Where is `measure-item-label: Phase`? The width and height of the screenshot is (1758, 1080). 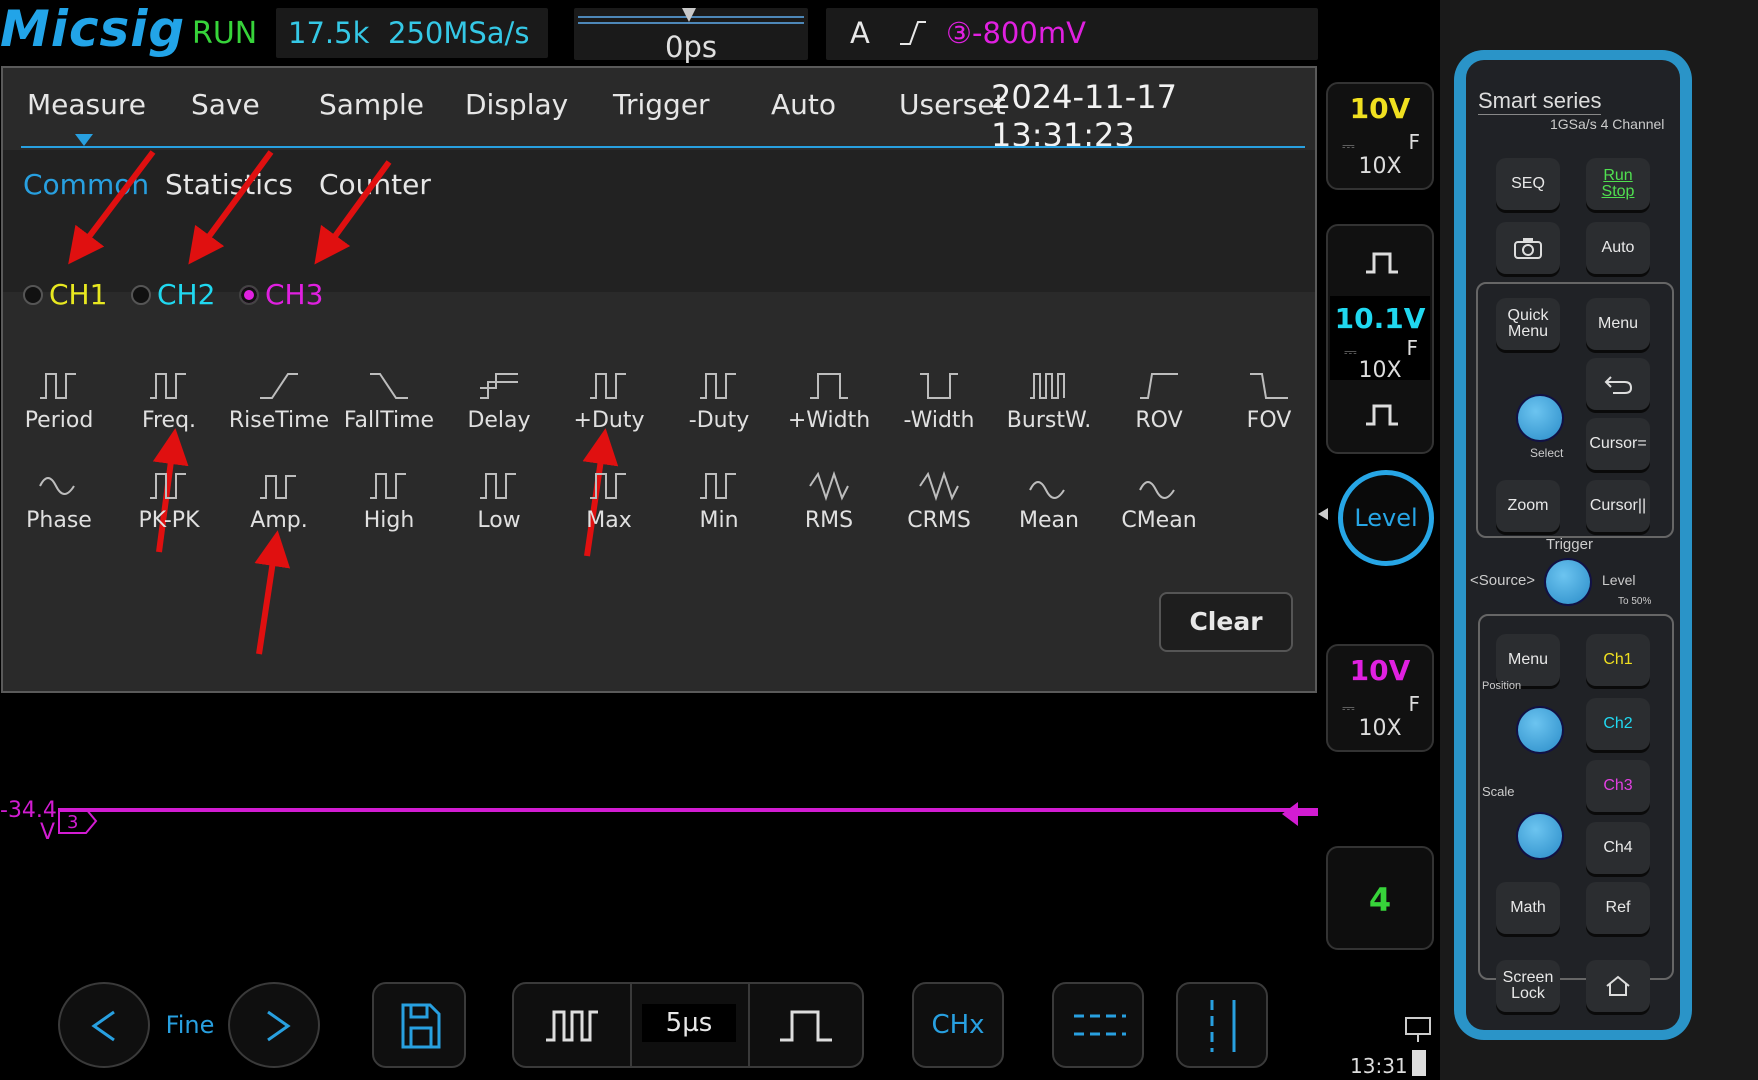 measure-item-label: Phase is located at coordinates (59, 520).